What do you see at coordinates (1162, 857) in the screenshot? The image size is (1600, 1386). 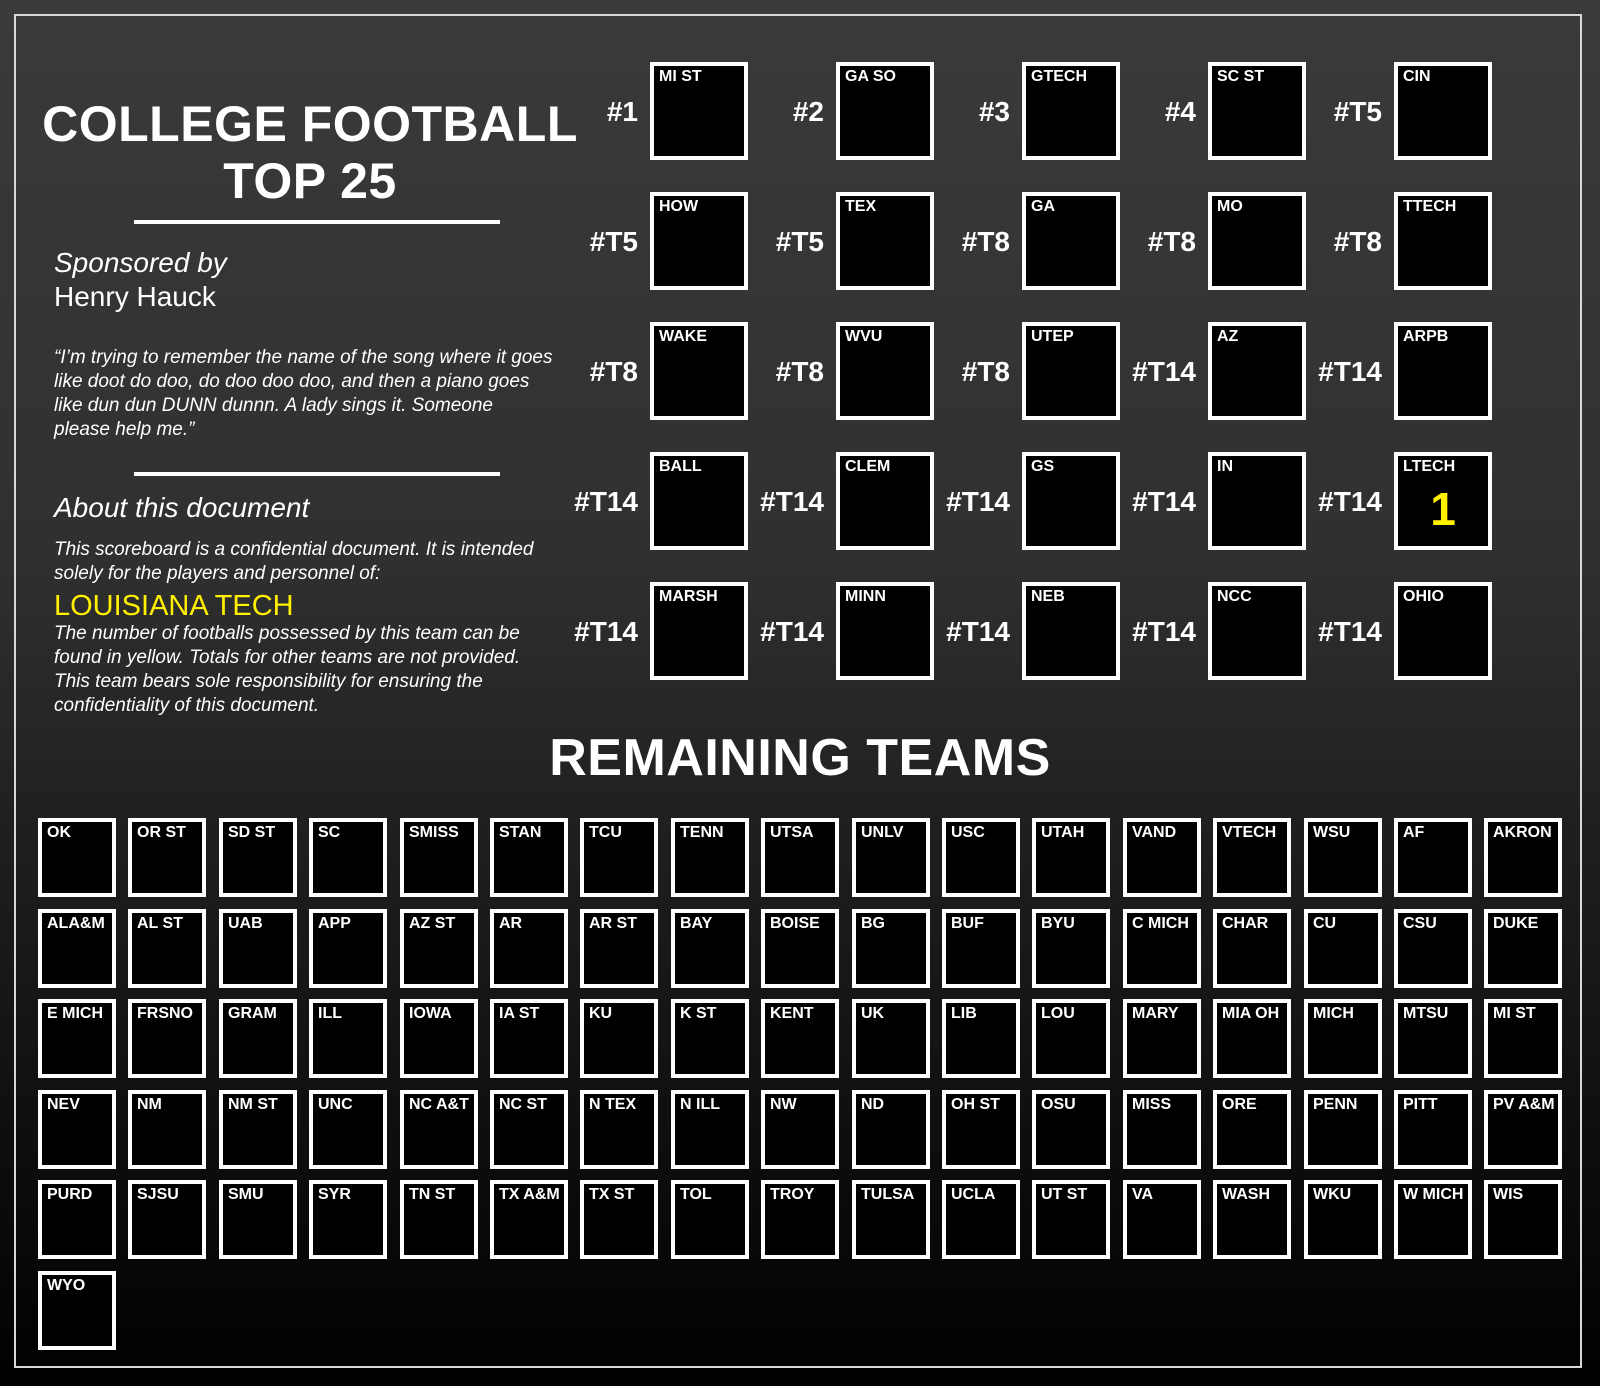 I see `remaining-team-box: VAND` at bounding box center [1162, 857].